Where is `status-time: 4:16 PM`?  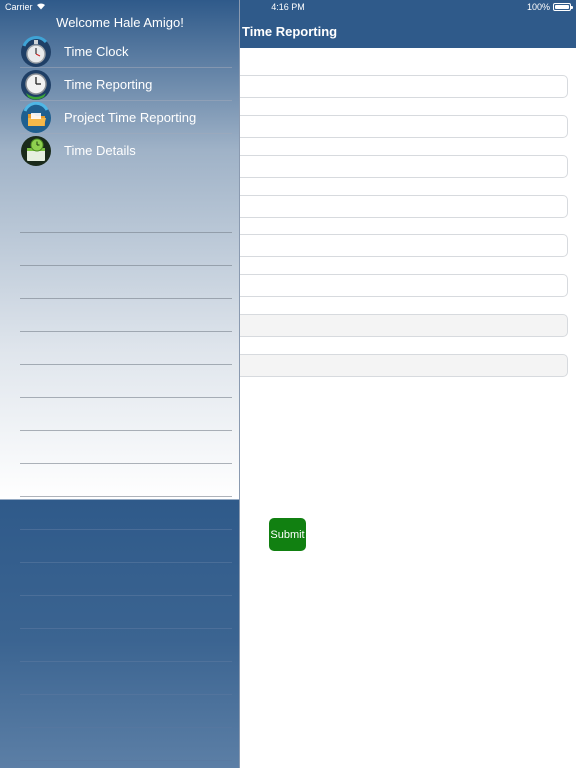 status-time: 4:16 PM is located at coordinates (288, 7).